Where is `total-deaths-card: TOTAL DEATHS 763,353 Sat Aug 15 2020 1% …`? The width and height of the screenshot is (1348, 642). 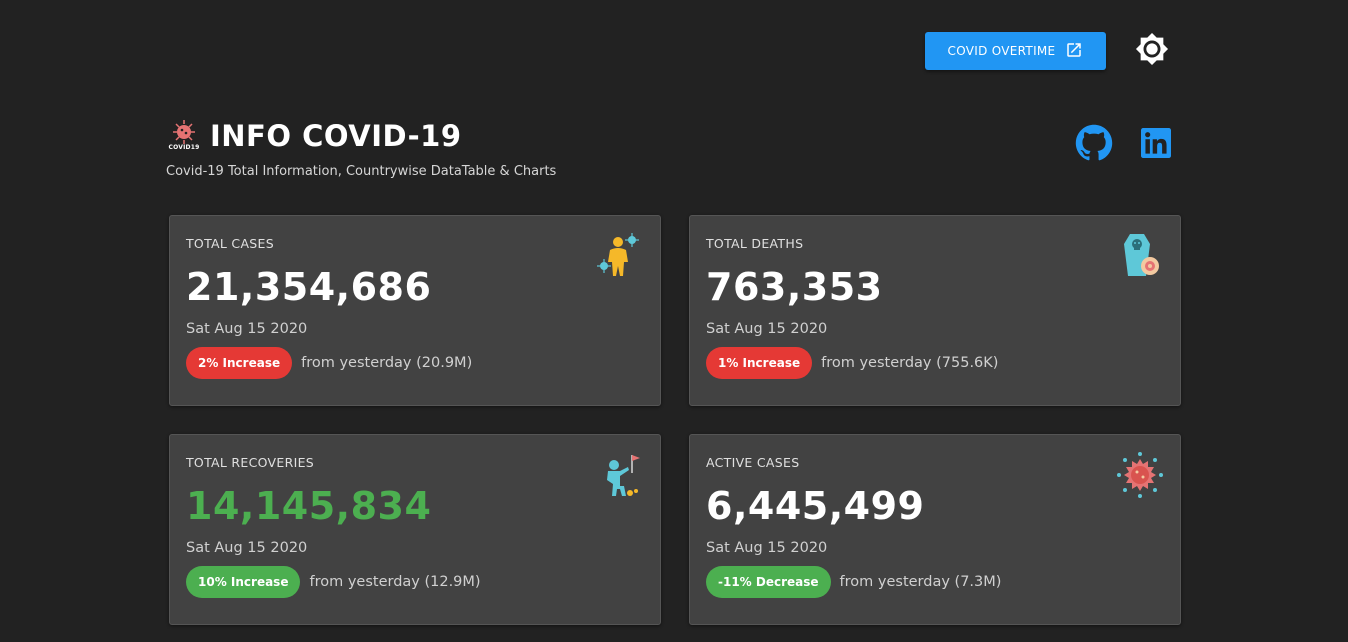 total-deaths-card: TOTAL DEATHS 763,353 Sat Aug 15 2020 1% … is located at coordinates (935, 310).